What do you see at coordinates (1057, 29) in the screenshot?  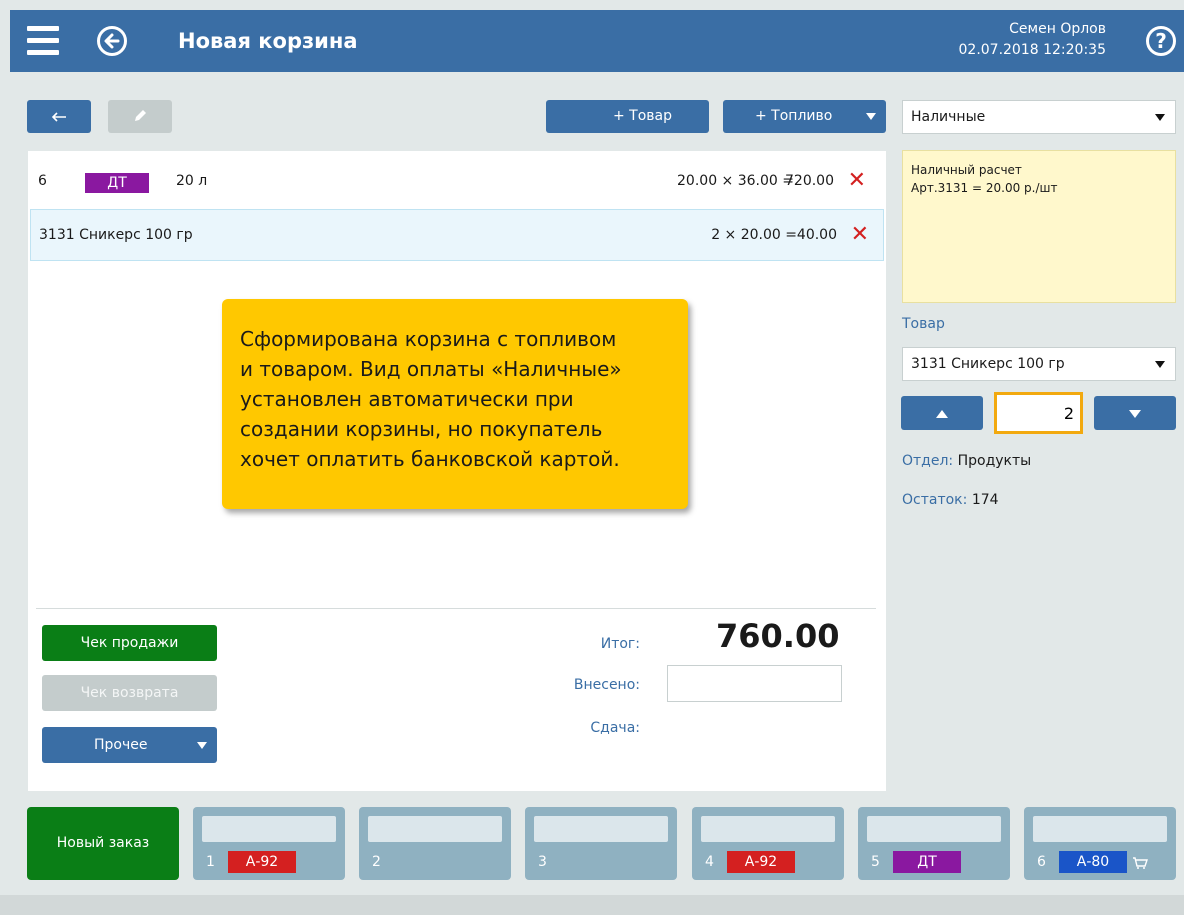 I see `user-name: Семен Орлов` at bounding box center [1057, 29].